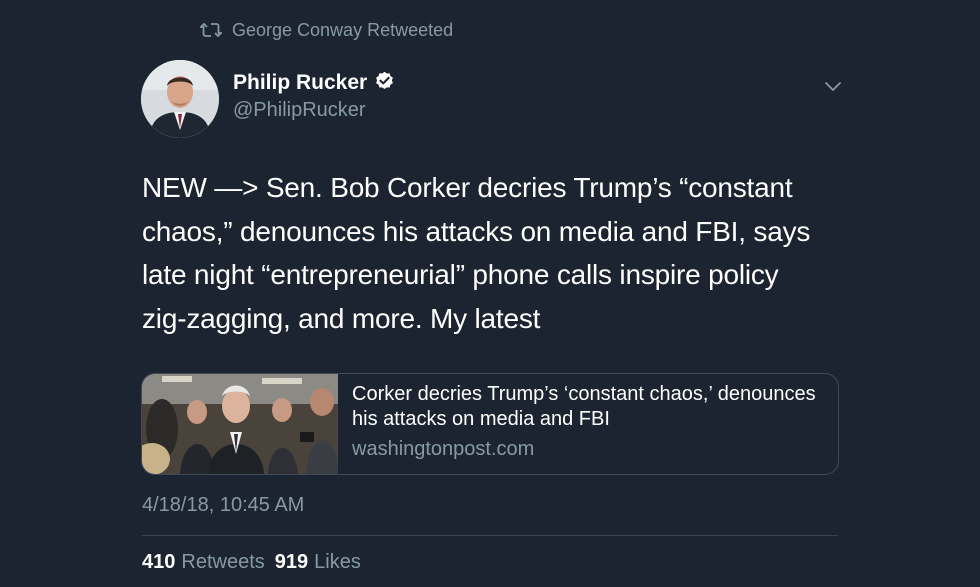  I want to click on retweet-label: George Conway Retweeted, so click(343, 29).